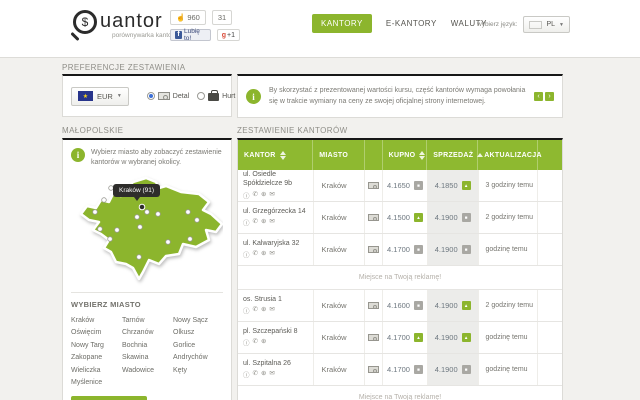  What do you see at coordinates (147, 358) in the screenshot?
I see `city-link: Skawina` at bounding box center [147, 358].